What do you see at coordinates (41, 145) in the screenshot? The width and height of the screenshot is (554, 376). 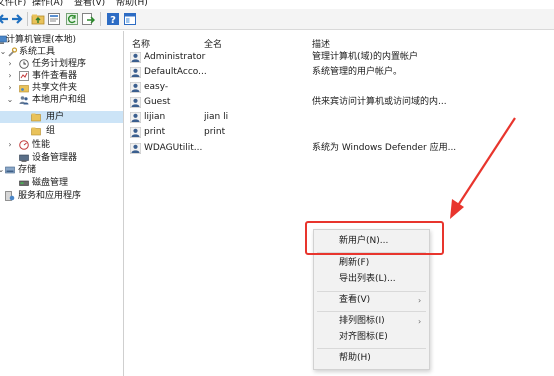 I see `tree-label: 性能` at bounding box center [41, 145].